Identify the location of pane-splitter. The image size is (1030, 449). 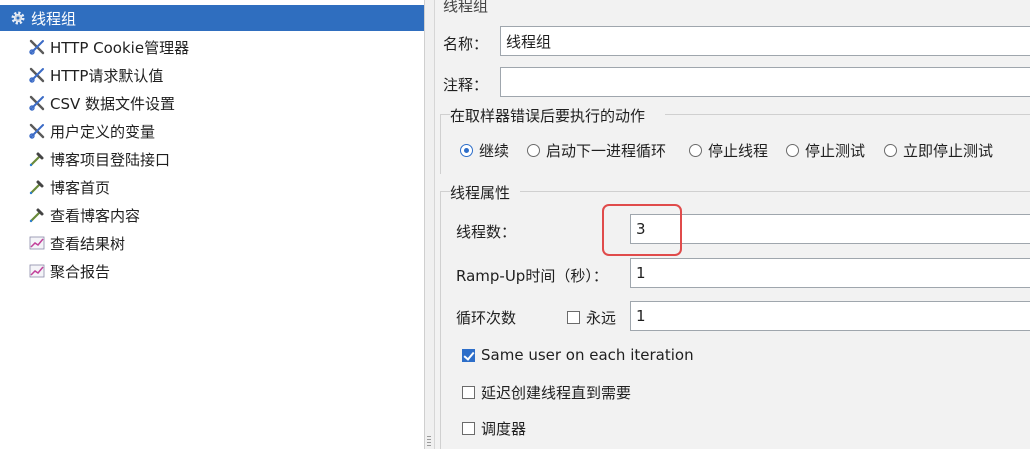
(430, 224).